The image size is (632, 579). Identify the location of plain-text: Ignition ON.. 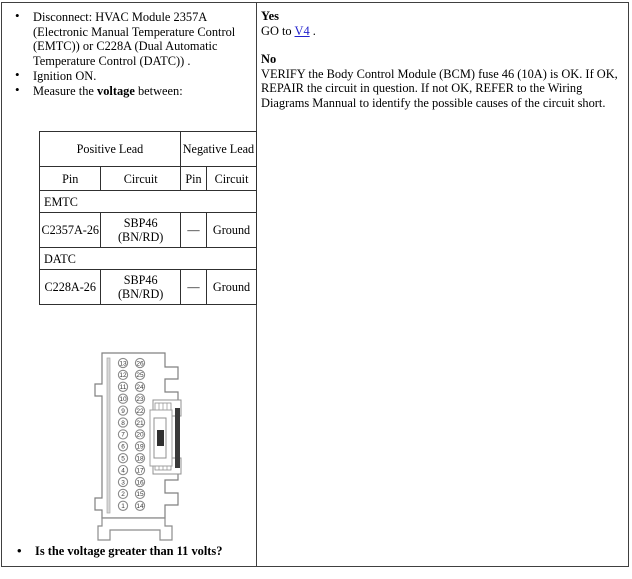
(65, 75).